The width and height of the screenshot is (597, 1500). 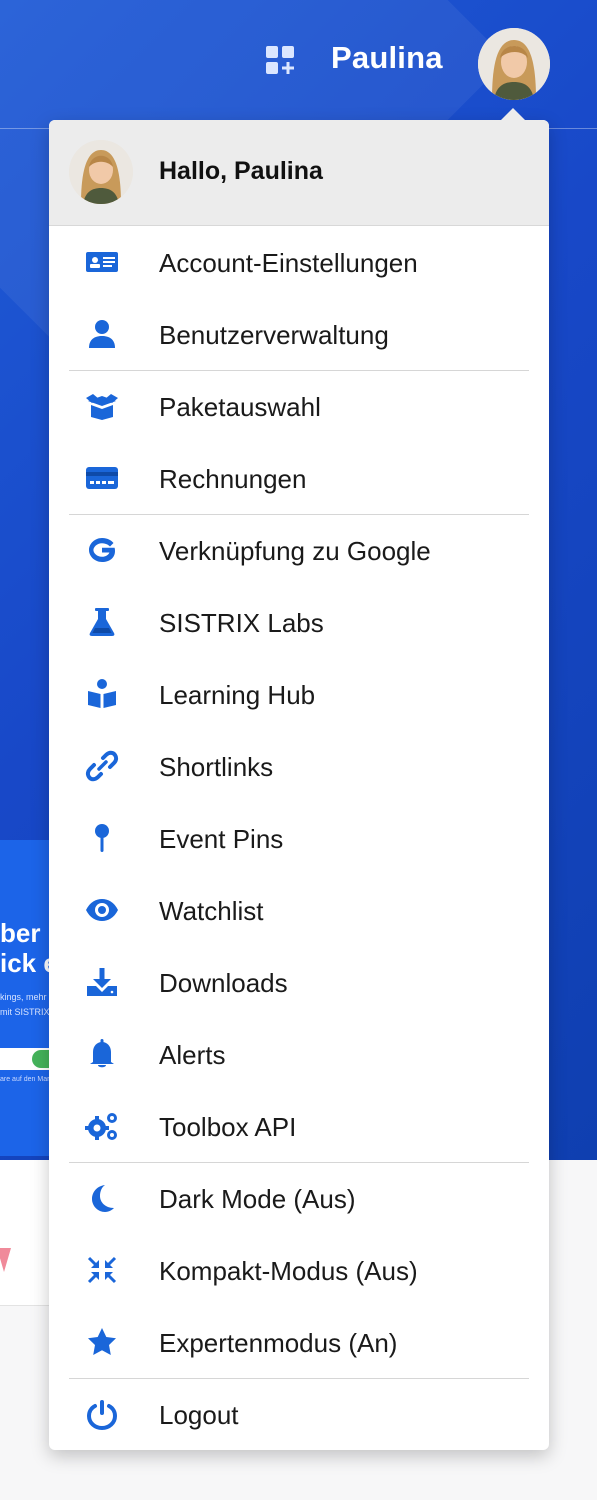 I want to click on menu-item-compact-mode: Kompakt-Modus (Aus), so click(x=299, y=1270).